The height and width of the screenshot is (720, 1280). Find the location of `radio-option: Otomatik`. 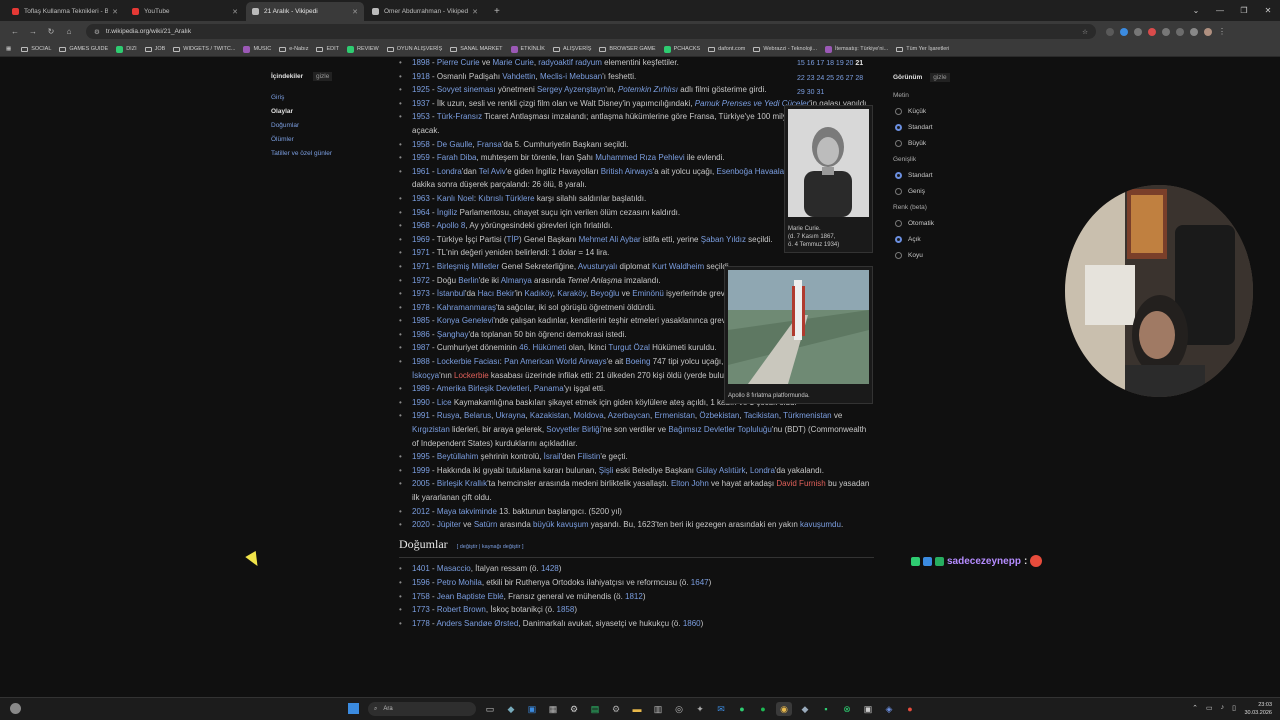

radio-option: Otomatik is located at coordinates (948, 223).